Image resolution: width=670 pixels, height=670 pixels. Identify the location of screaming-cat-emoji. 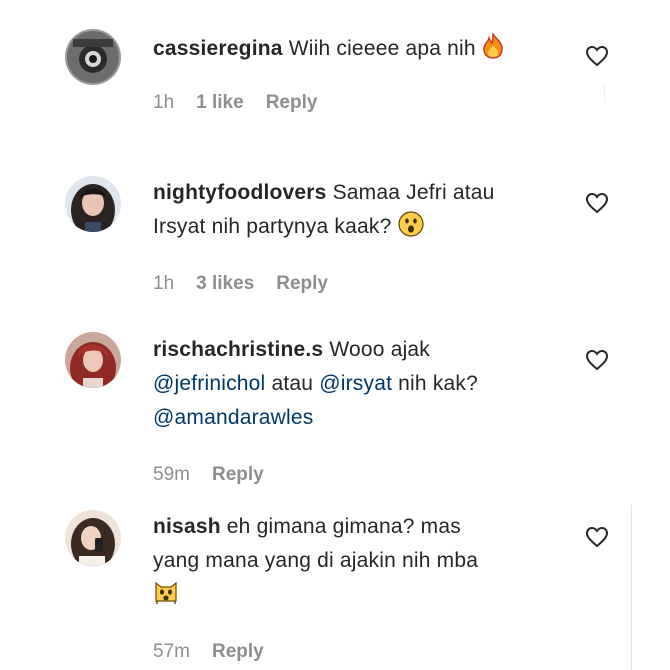
(166, 597).